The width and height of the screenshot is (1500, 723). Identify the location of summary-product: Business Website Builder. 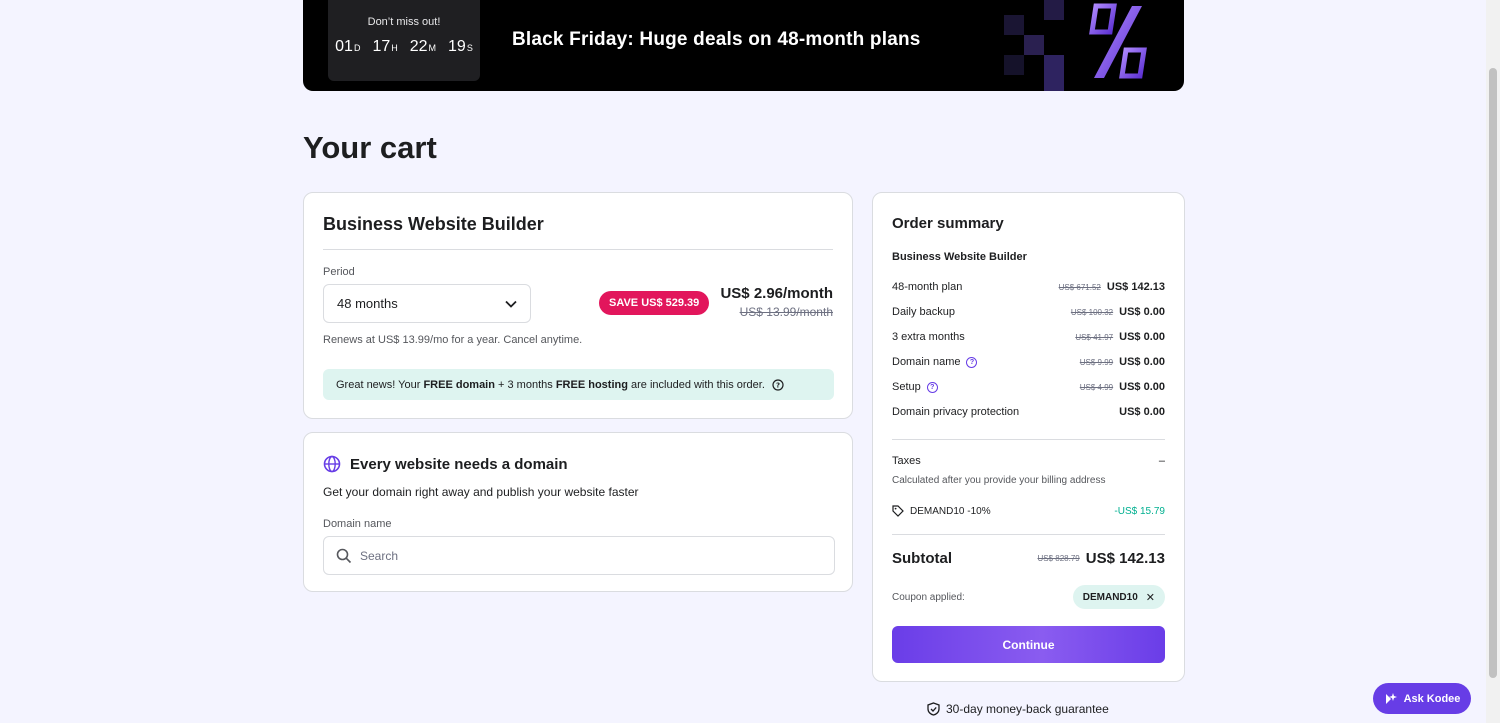
(959, 257).